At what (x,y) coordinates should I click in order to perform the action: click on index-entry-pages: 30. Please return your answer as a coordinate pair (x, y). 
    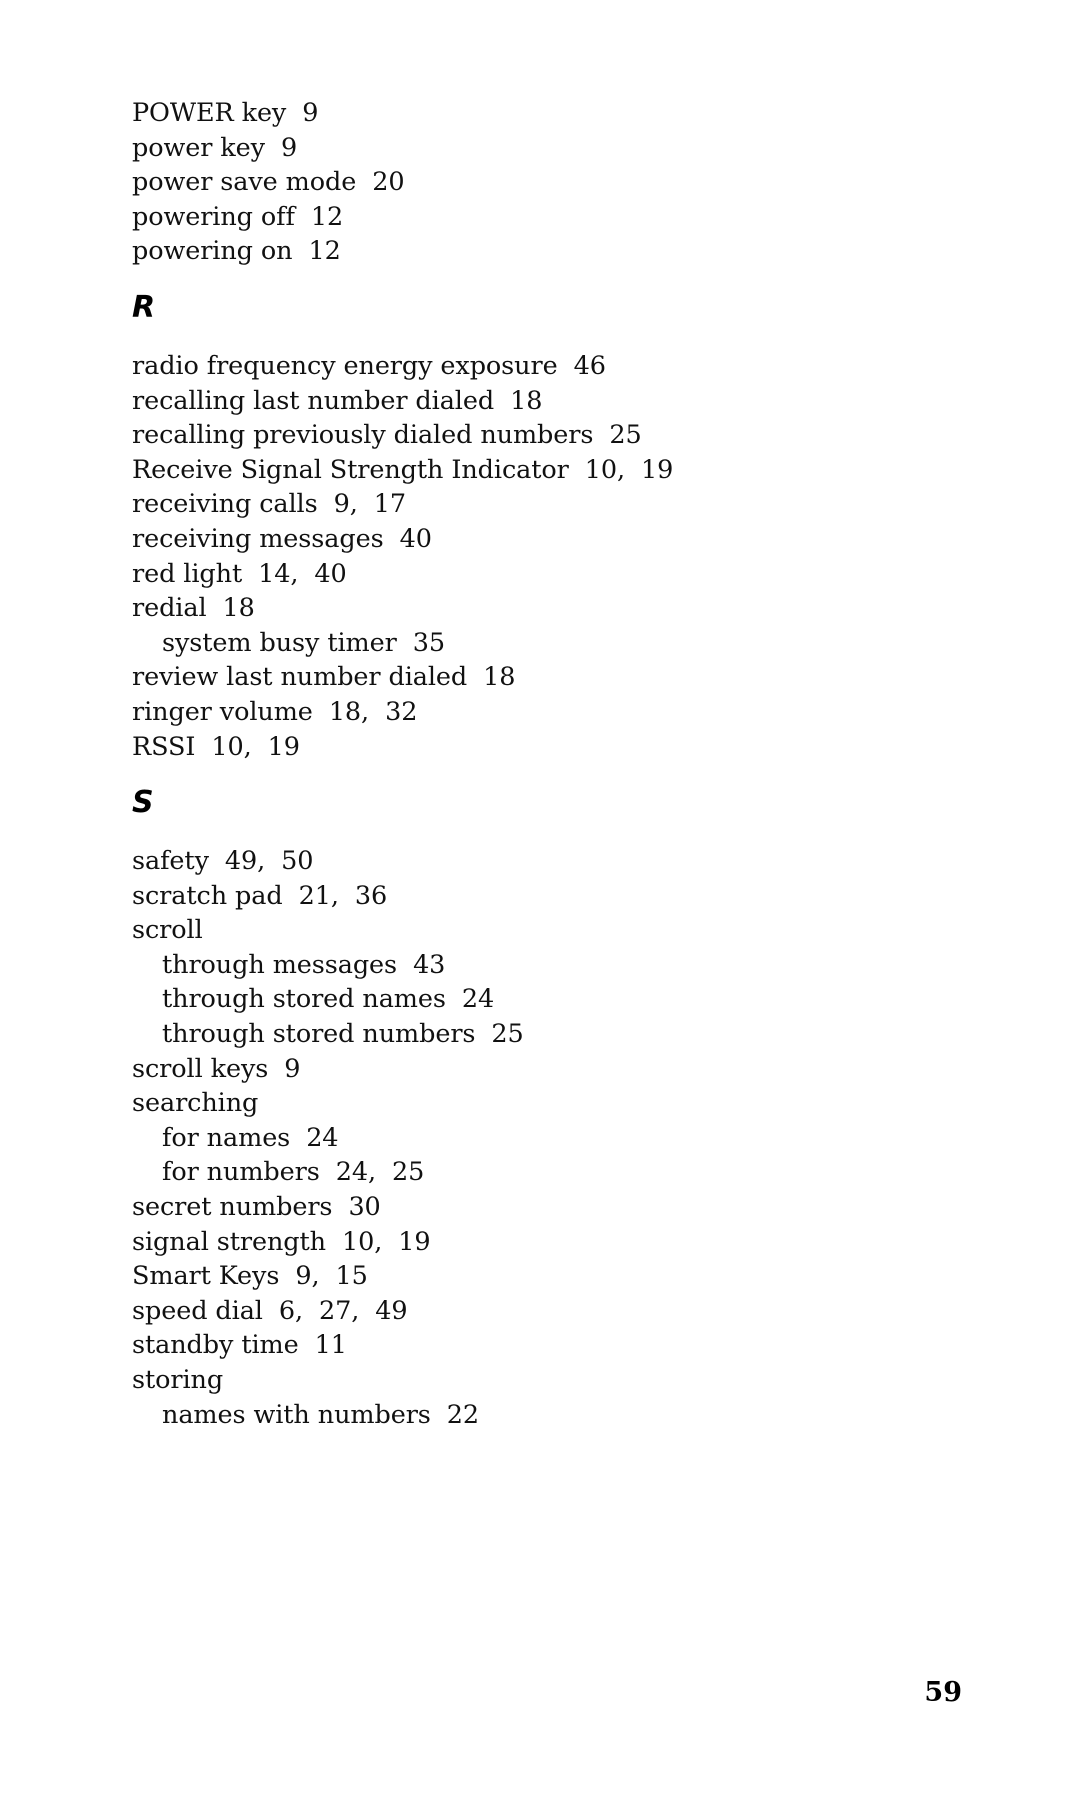
    Looking at the image, I should click on (364, 1207).